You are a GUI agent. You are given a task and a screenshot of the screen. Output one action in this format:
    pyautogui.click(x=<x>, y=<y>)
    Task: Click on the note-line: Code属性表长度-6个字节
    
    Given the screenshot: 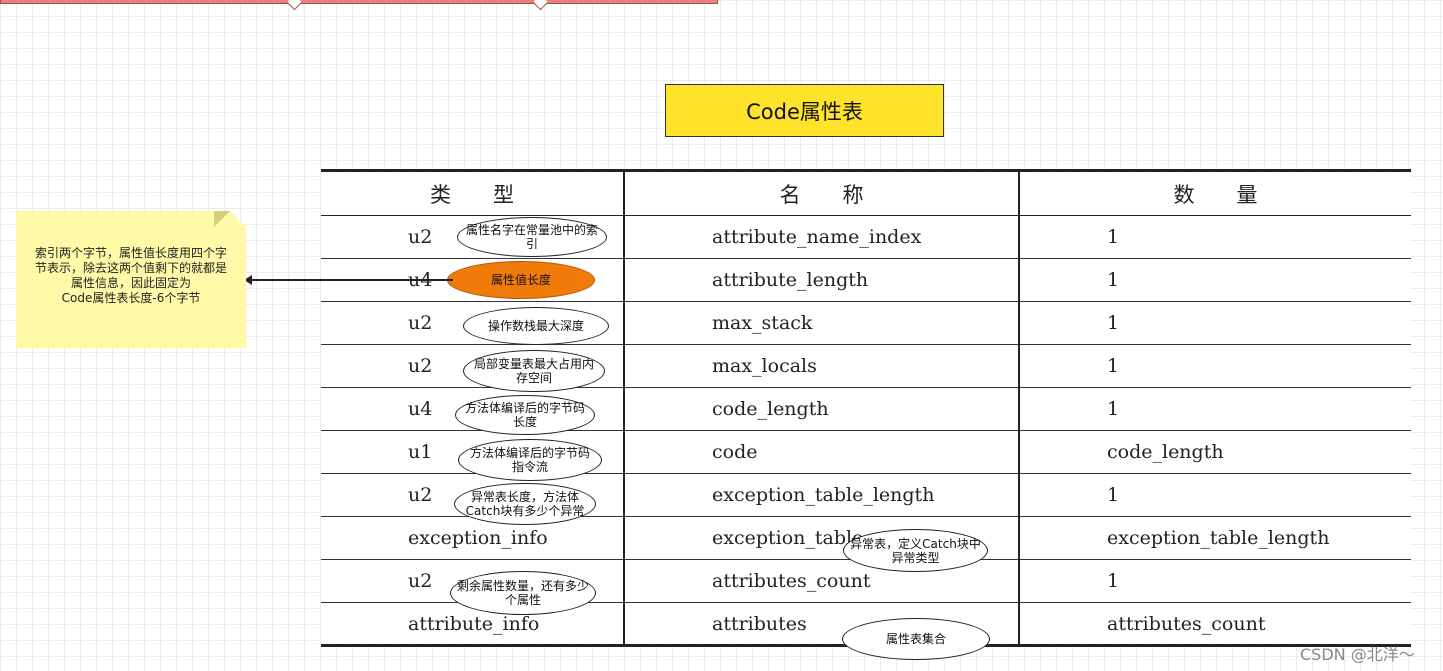 What is the action you would take?
    pyautogui.click(x=131, y=298)
    